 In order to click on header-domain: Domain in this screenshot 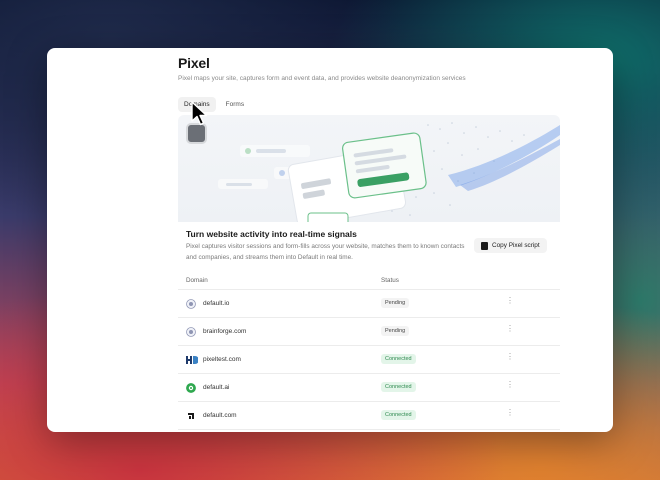, I will do `click(197, 280)`.